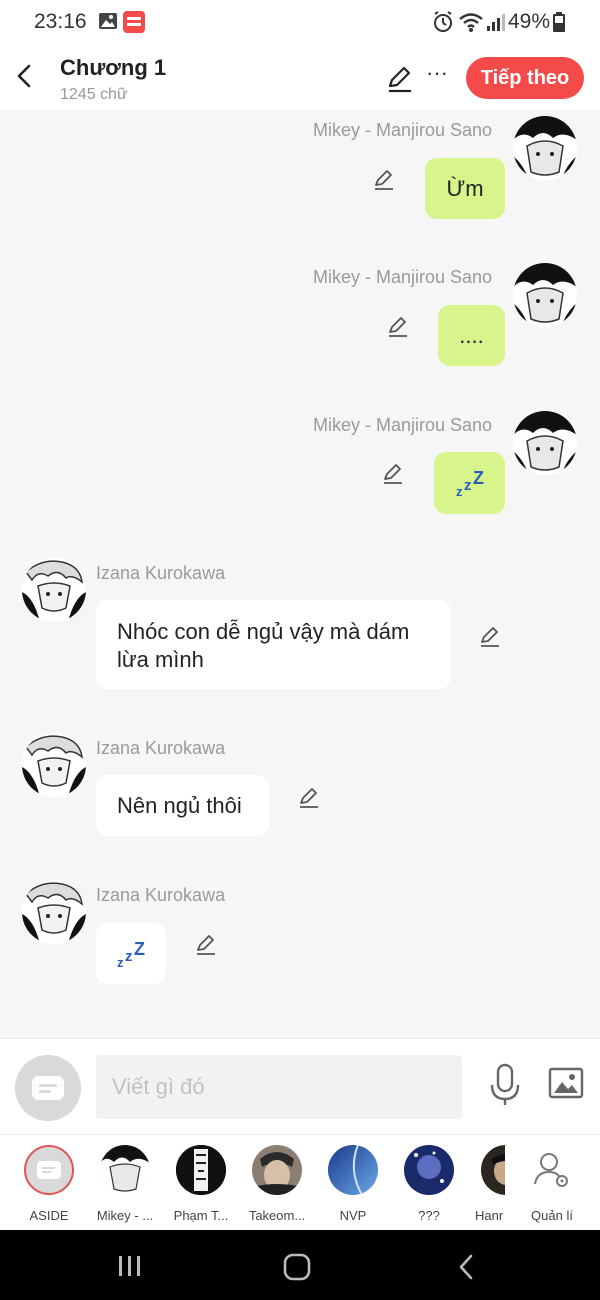 This screenshot has height=1300, width=600. I want to click on system-back-icon, so click(466, 1267).